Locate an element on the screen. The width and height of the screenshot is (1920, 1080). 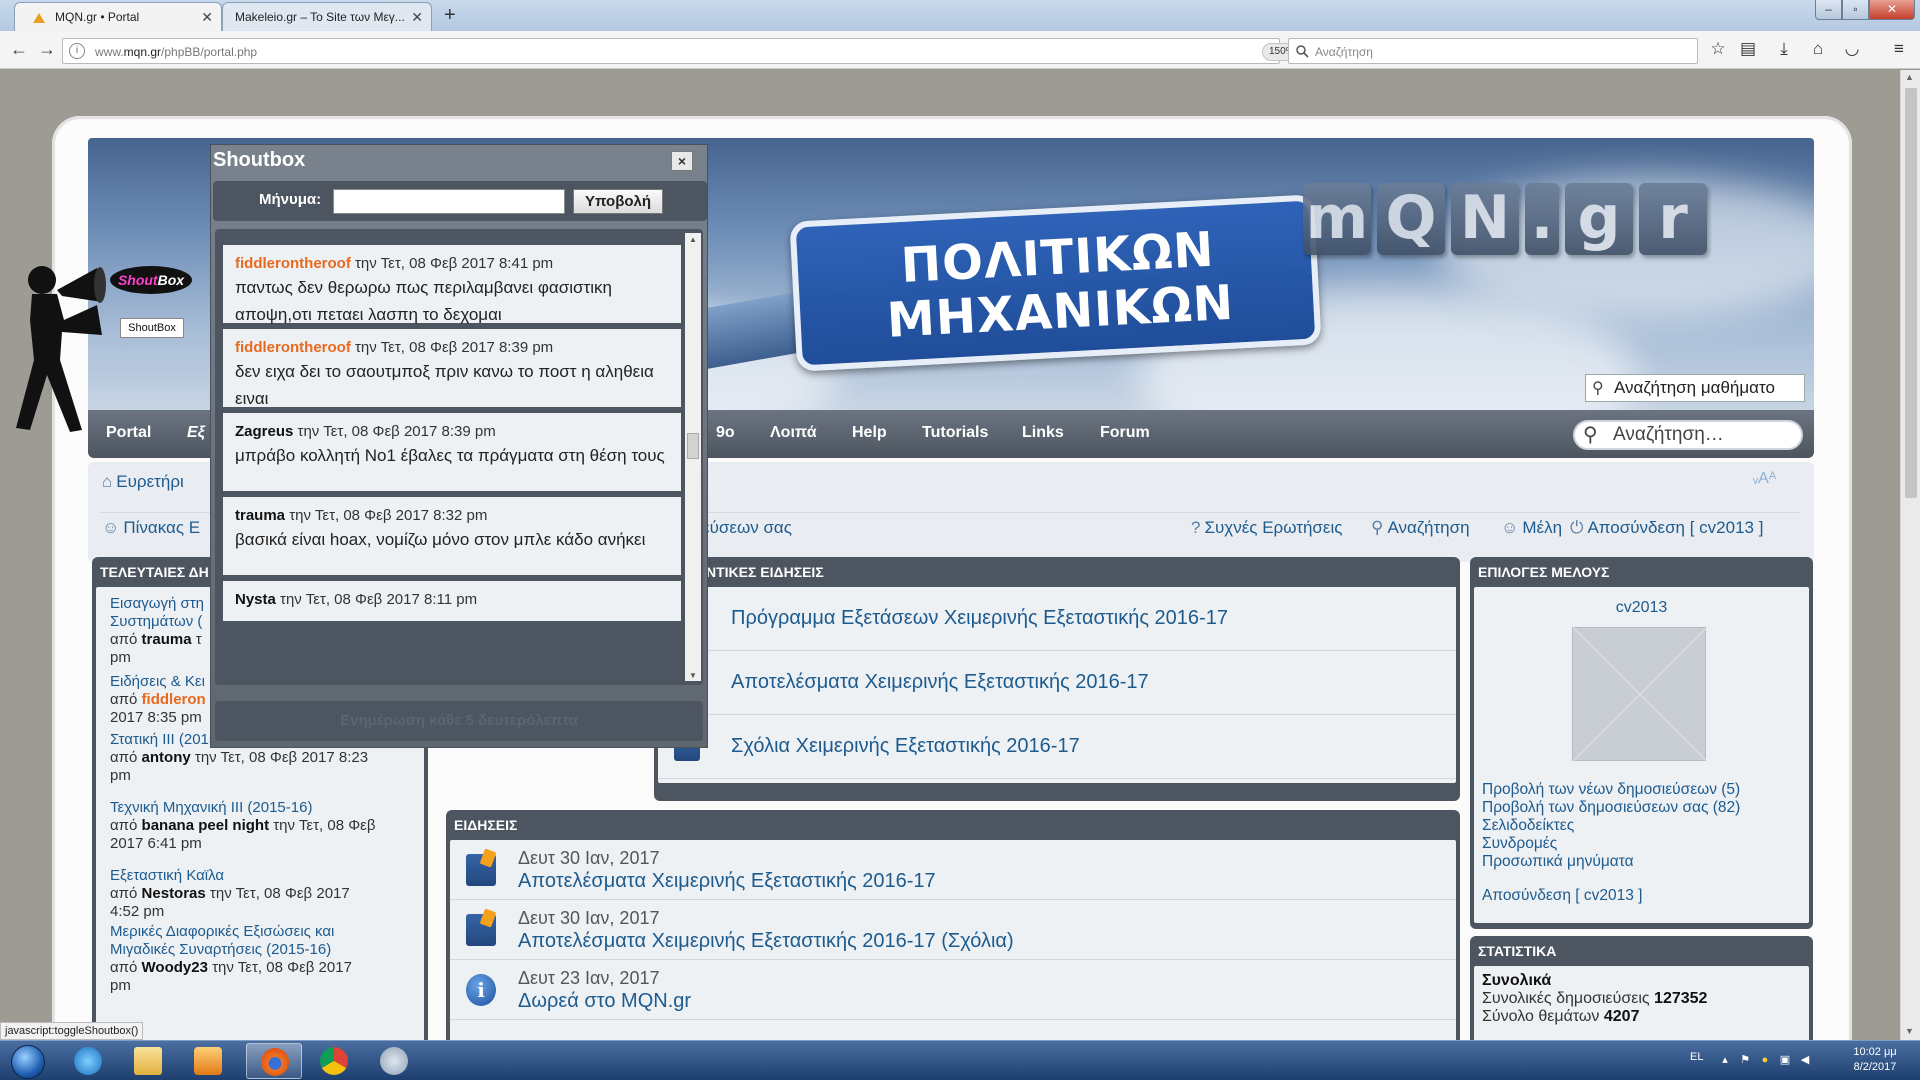
window-maximize-button: ▫ is located at coordinates (1855, 10).